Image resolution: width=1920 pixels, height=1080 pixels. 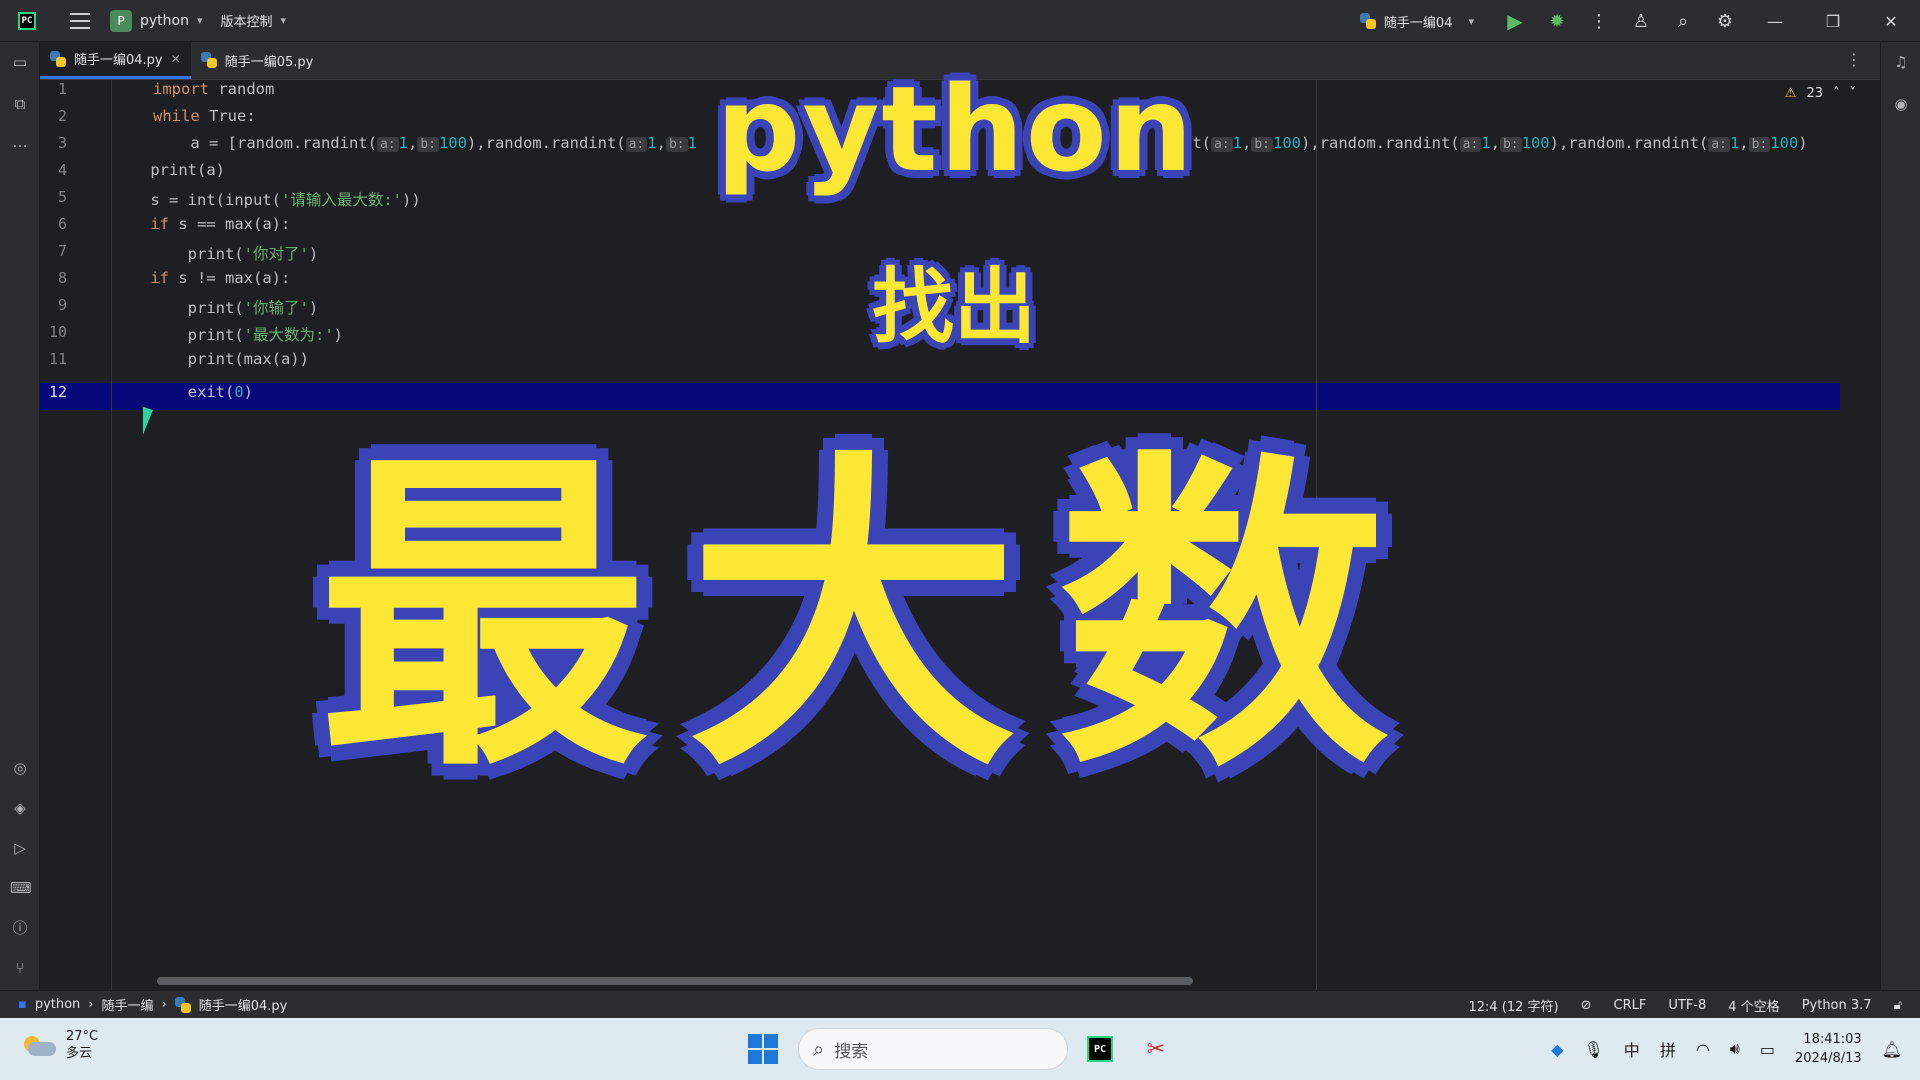 What do you see at coordinates (1703, 1049) in the screenshot?
I see `wifi-icon: ◠` at bounding box center [1703, 1049].